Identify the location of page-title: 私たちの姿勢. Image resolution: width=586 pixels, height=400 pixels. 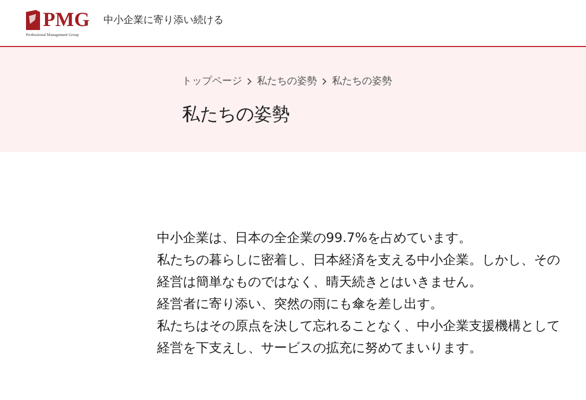
(236, 114).